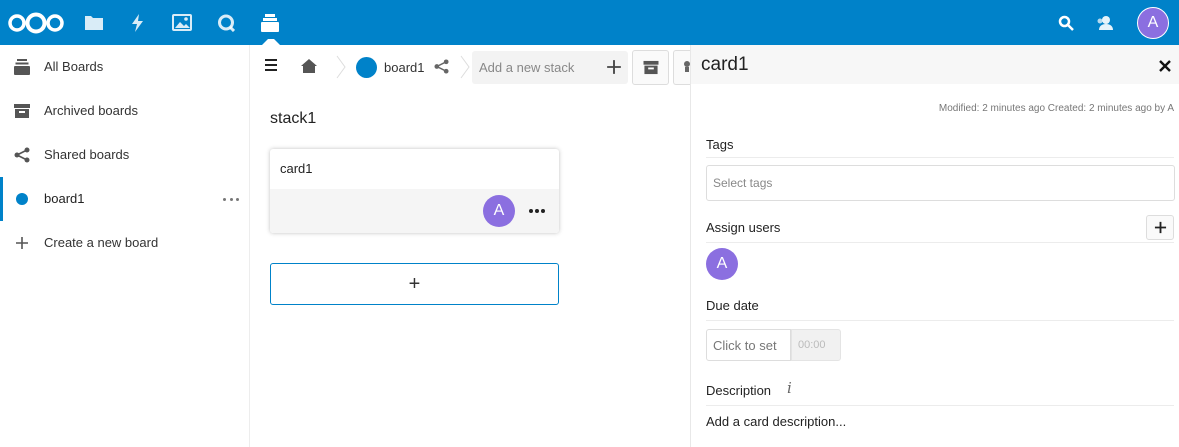  Describe the element at coordinates (138, 22) in the screenshot. I see `lightning-icon` at that location.